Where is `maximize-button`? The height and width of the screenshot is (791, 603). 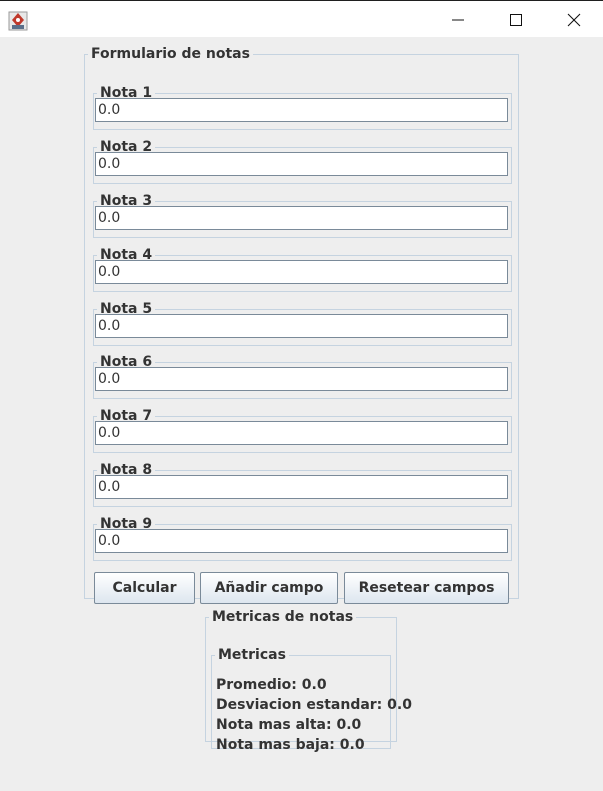 maximize-button is located at coordinates (516, 19).